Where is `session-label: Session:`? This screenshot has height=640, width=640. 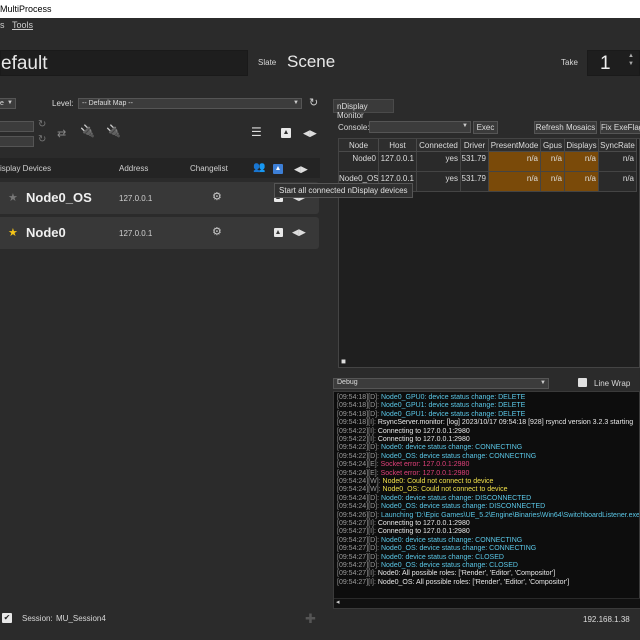 session-label: Session: is located at coordinates (37, 618).